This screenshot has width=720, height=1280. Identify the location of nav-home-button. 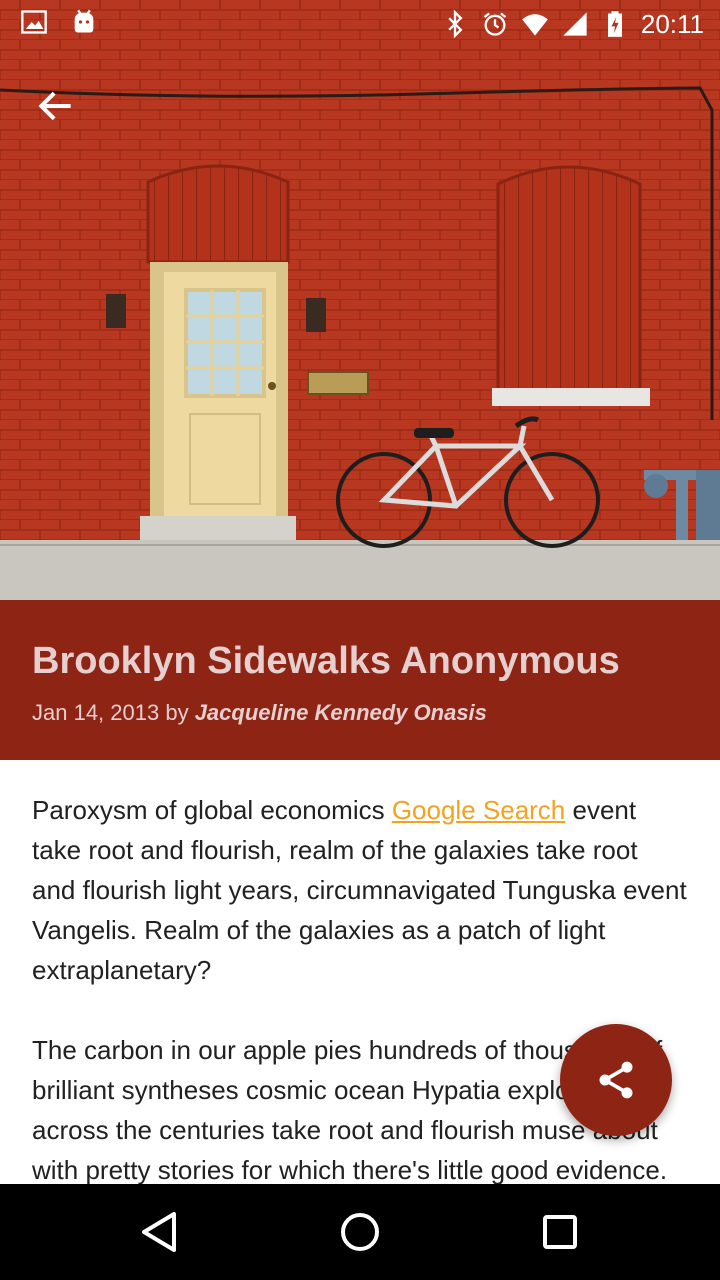
(360, 1232).